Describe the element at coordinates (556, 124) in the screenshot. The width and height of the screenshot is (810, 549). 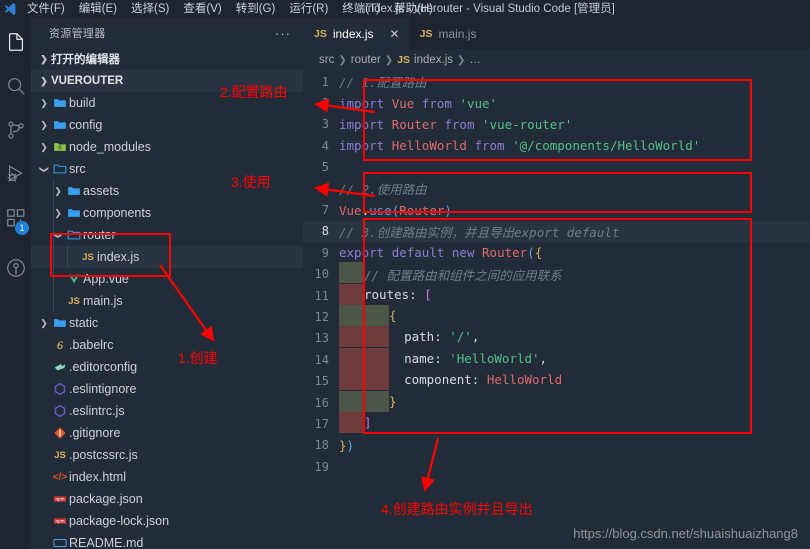
I see `code-line: 3 import Router from 'vue-router'` at that location.